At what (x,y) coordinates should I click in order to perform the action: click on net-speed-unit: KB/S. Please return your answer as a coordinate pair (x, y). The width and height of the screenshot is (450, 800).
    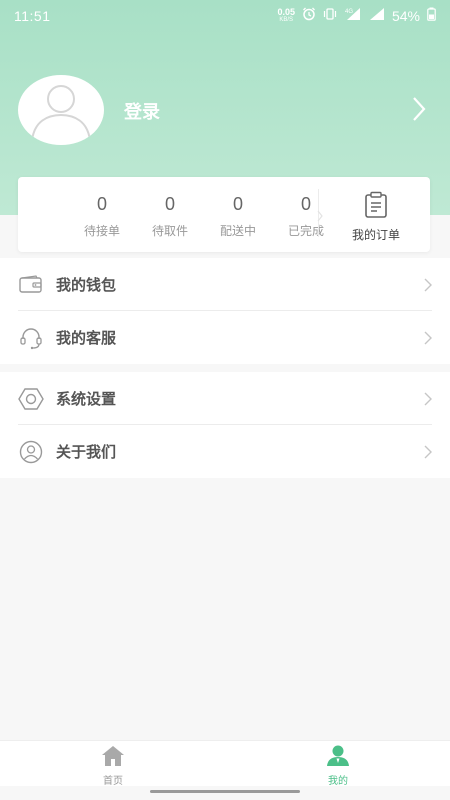
    Looking at the image, I should click on (286, 20).